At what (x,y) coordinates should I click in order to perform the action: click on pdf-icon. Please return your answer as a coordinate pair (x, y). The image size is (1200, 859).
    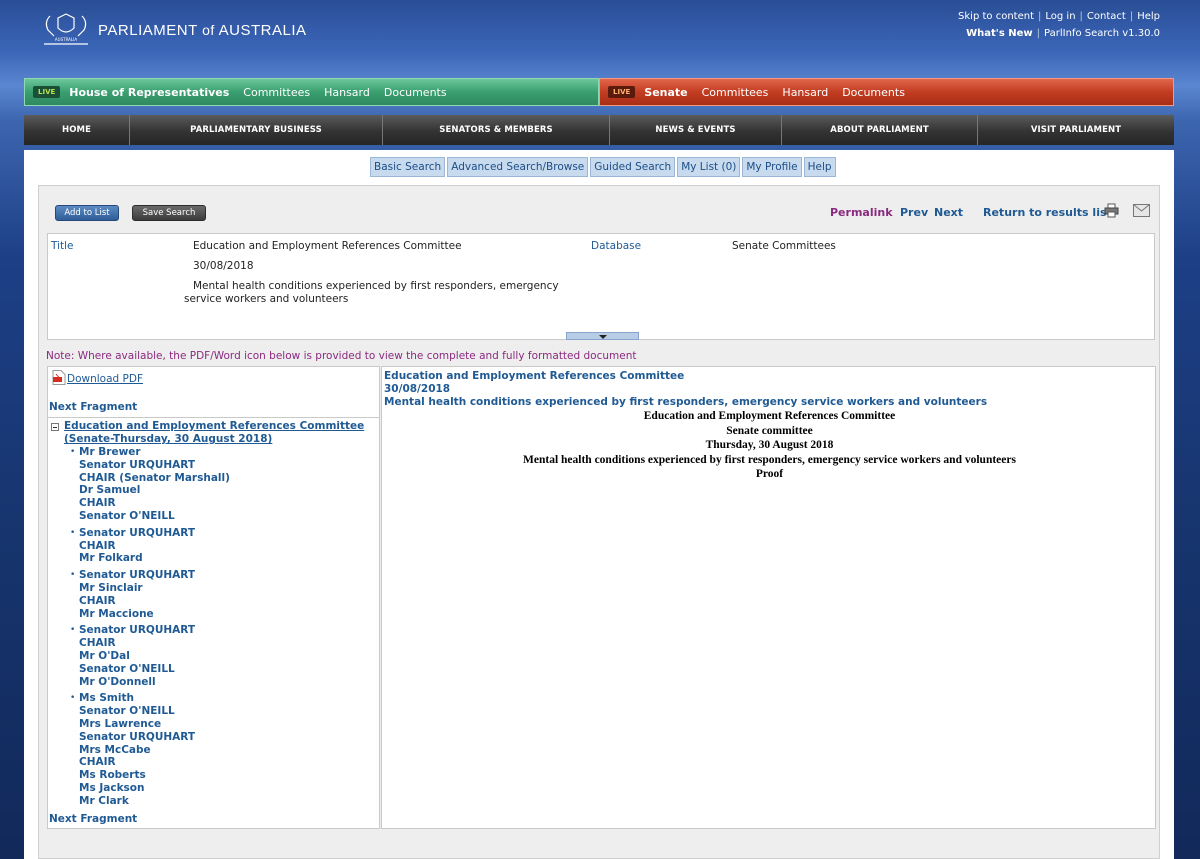
    Looking at the image, I should click on (59, 377).